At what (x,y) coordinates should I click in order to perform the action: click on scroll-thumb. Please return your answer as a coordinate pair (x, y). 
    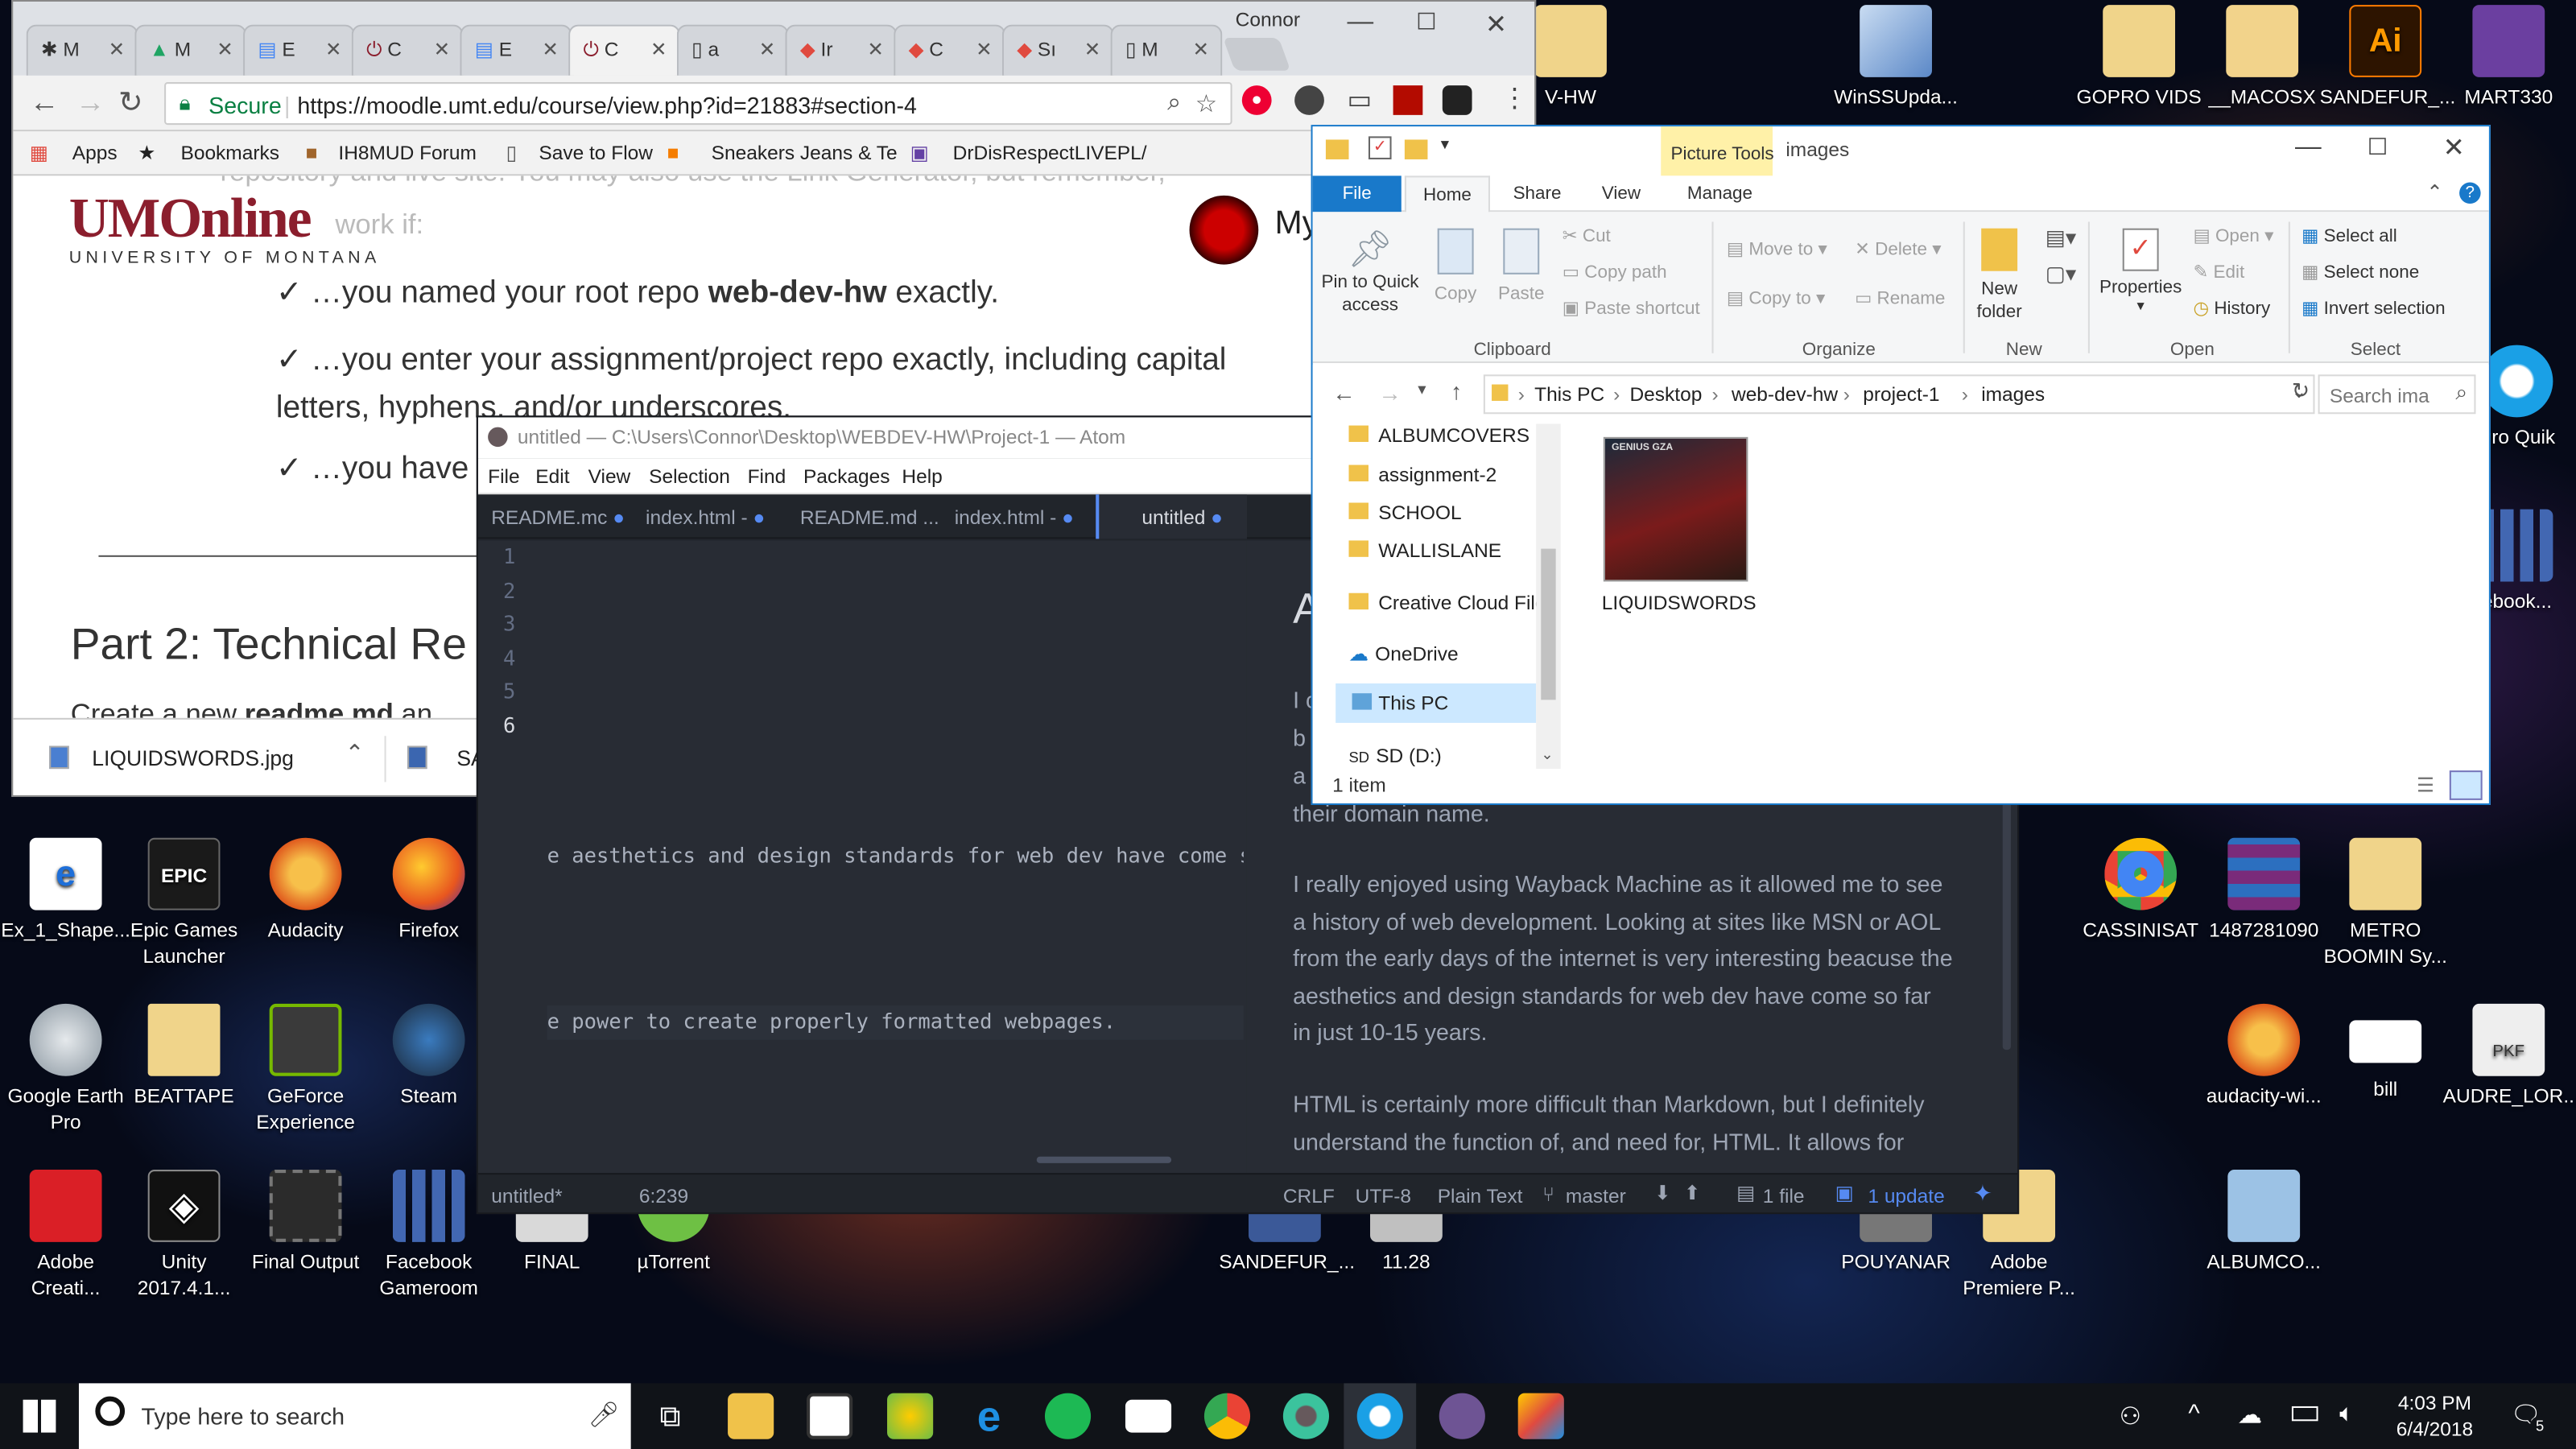
    Looking at the image, I should click on (1548, 624).